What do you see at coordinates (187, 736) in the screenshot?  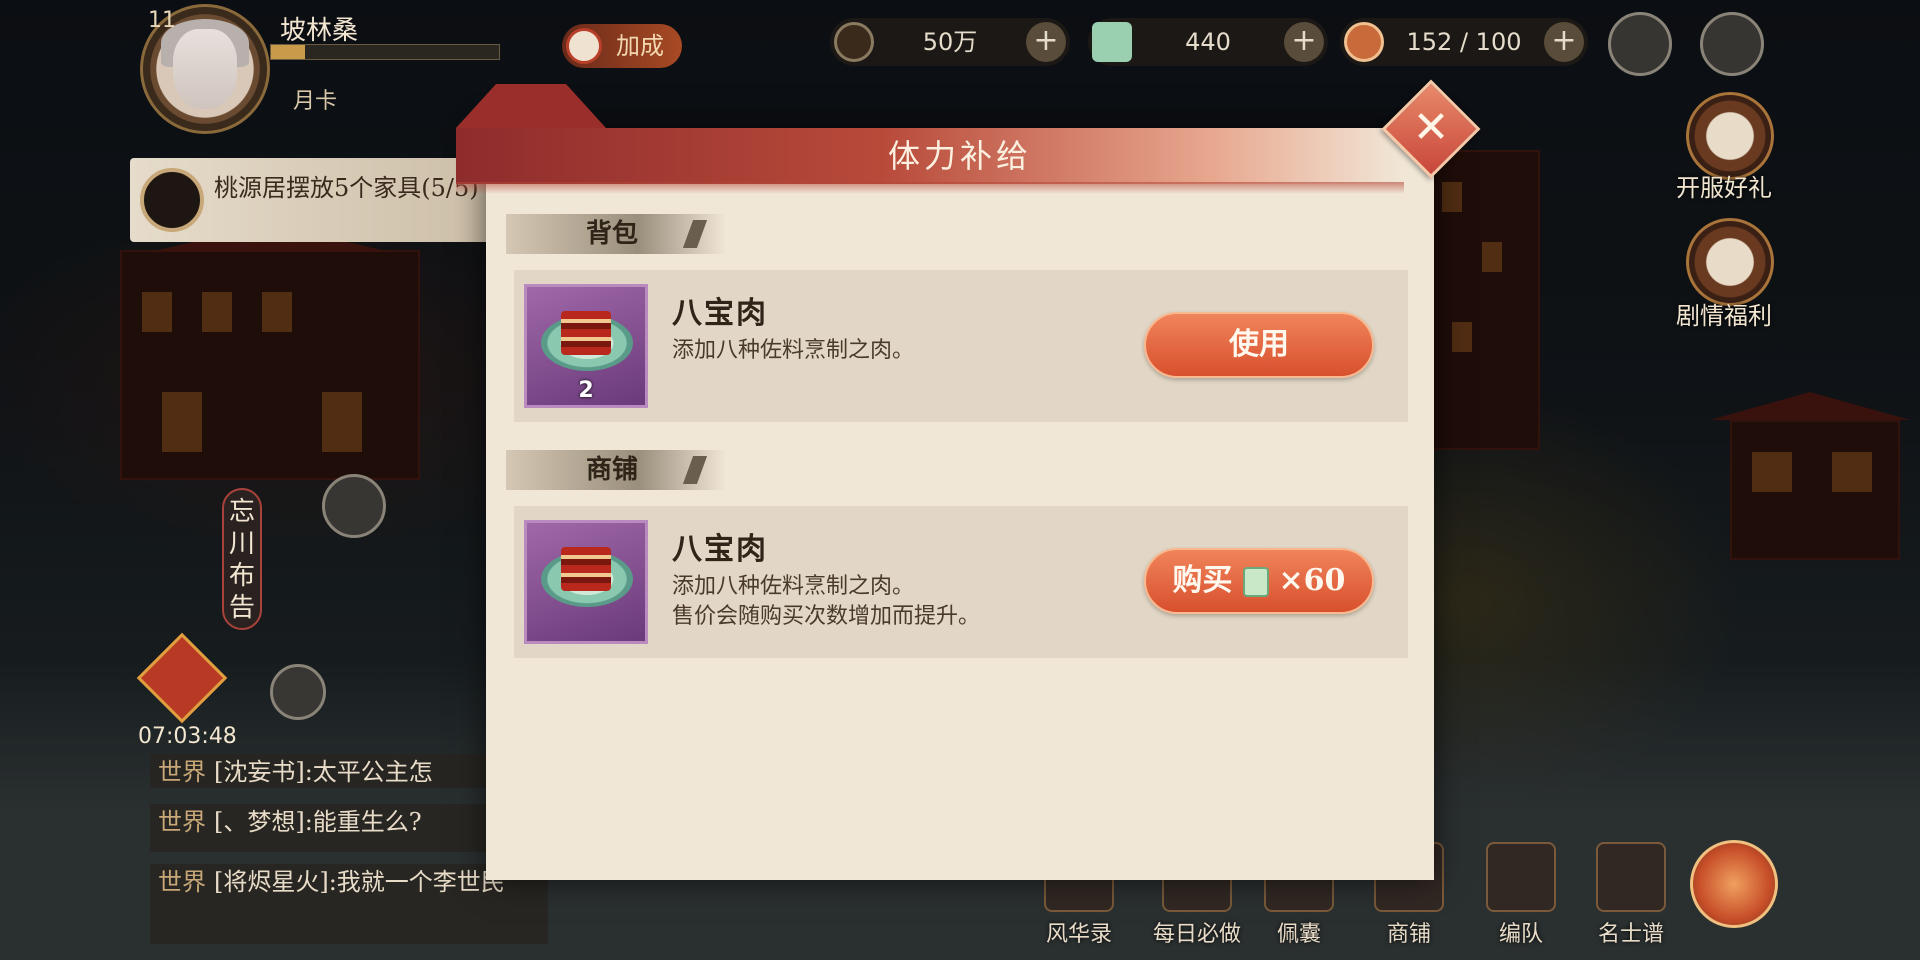 I see `event-timer: 07:03:48` at bounding box center [187, 736].